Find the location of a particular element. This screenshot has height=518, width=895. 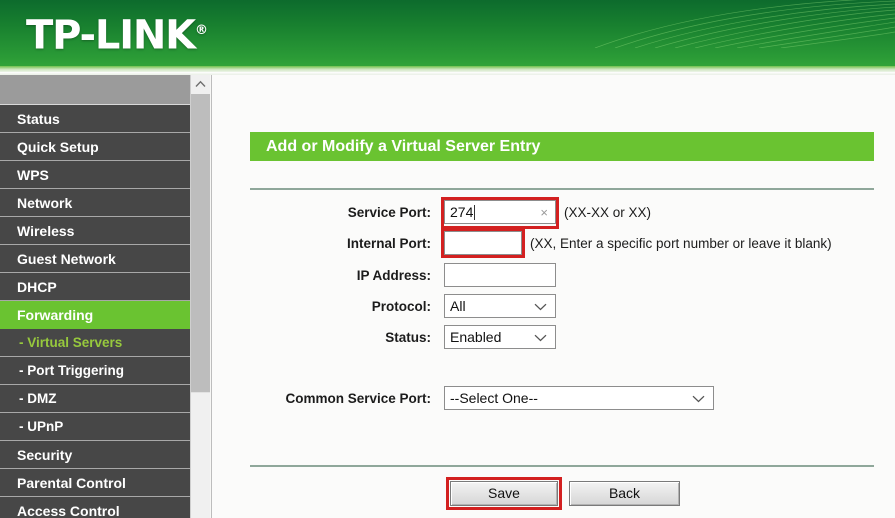

sidebar-item-forwarding: Forwarding is located at coordinates (95, 315).